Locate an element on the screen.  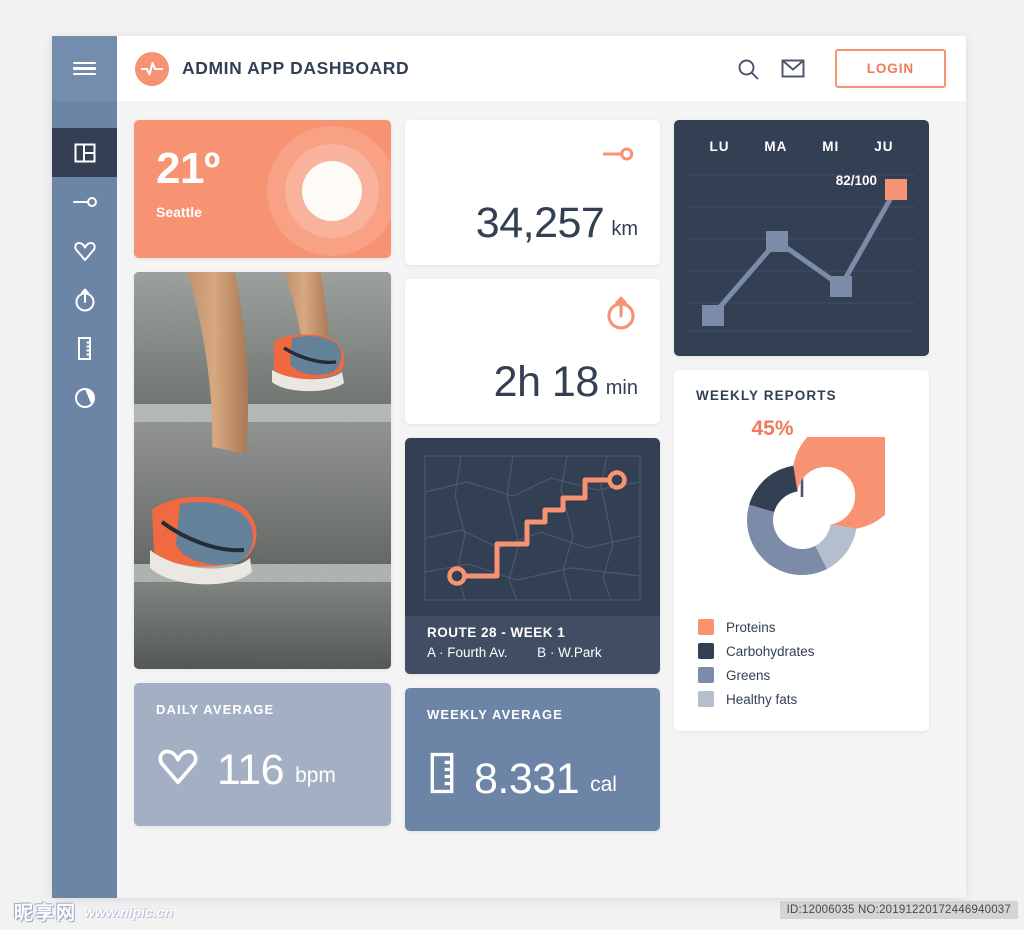
route-point-a: A · Fourth Av. is located at coordinates (467, 652).